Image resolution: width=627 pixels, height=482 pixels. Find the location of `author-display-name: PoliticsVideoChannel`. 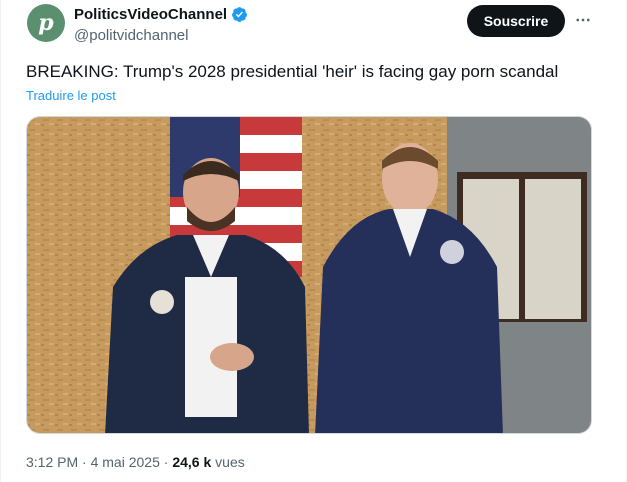

author-display-name: PoliticsVideoChannel is located at coordinates (150, 14).